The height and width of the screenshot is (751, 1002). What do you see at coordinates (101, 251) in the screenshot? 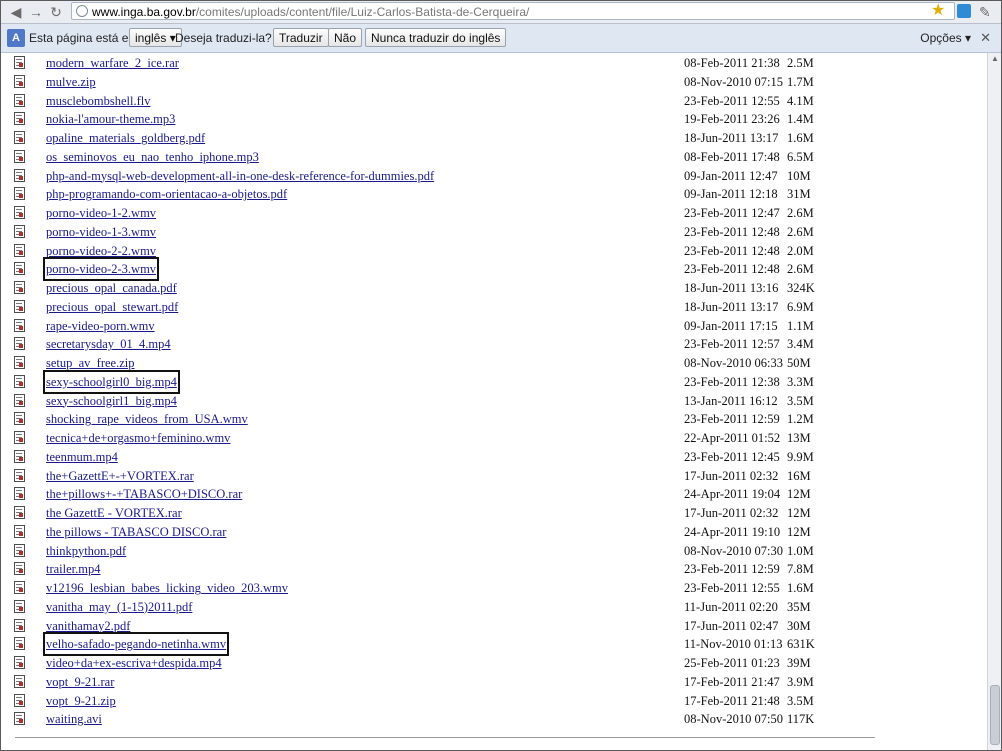
I see `file-link: porno-video-2-2.wmv` at bounding box center [101, 251].